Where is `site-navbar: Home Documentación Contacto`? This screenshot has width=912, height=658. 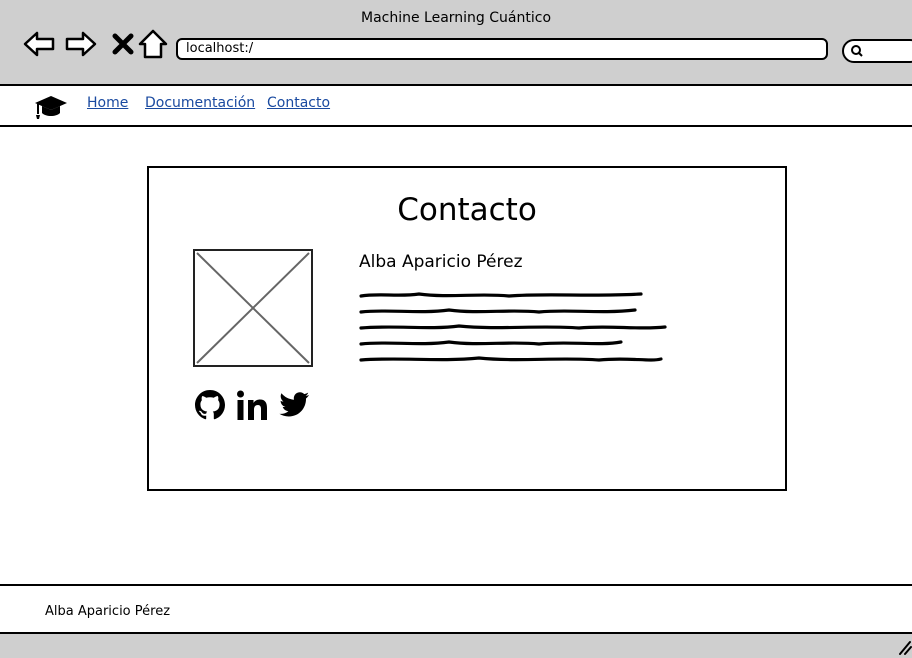 site-navbar: Home Documentación Contacto is located at coordinates (456, 106).